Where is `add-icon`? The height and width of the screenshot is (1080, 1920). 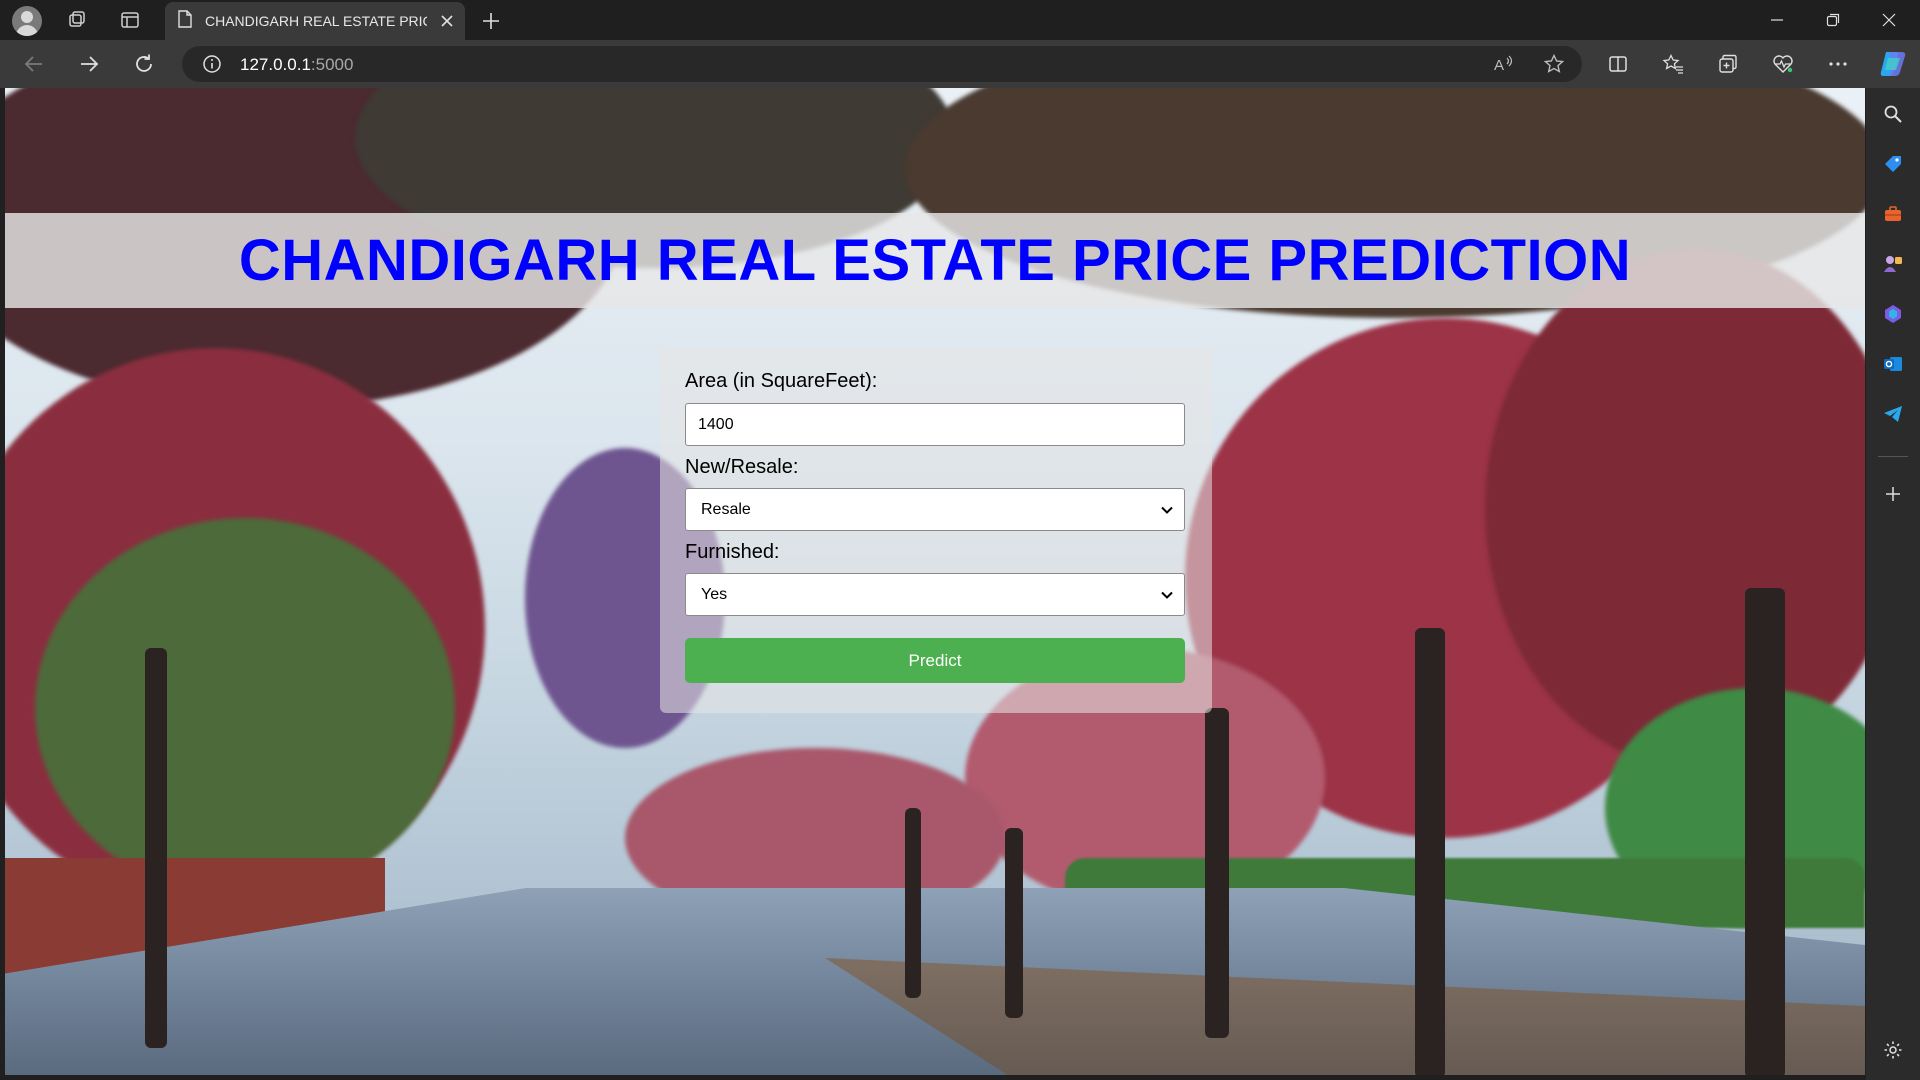
add-icon is located at coordinates (1893, 494).